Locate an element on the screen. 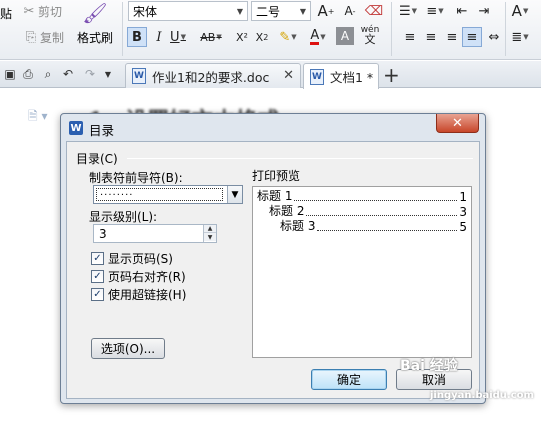 This screenshot has height=430, width=541. numbered-list-button: ≡ ▼ is located at coordinates (435, 11).